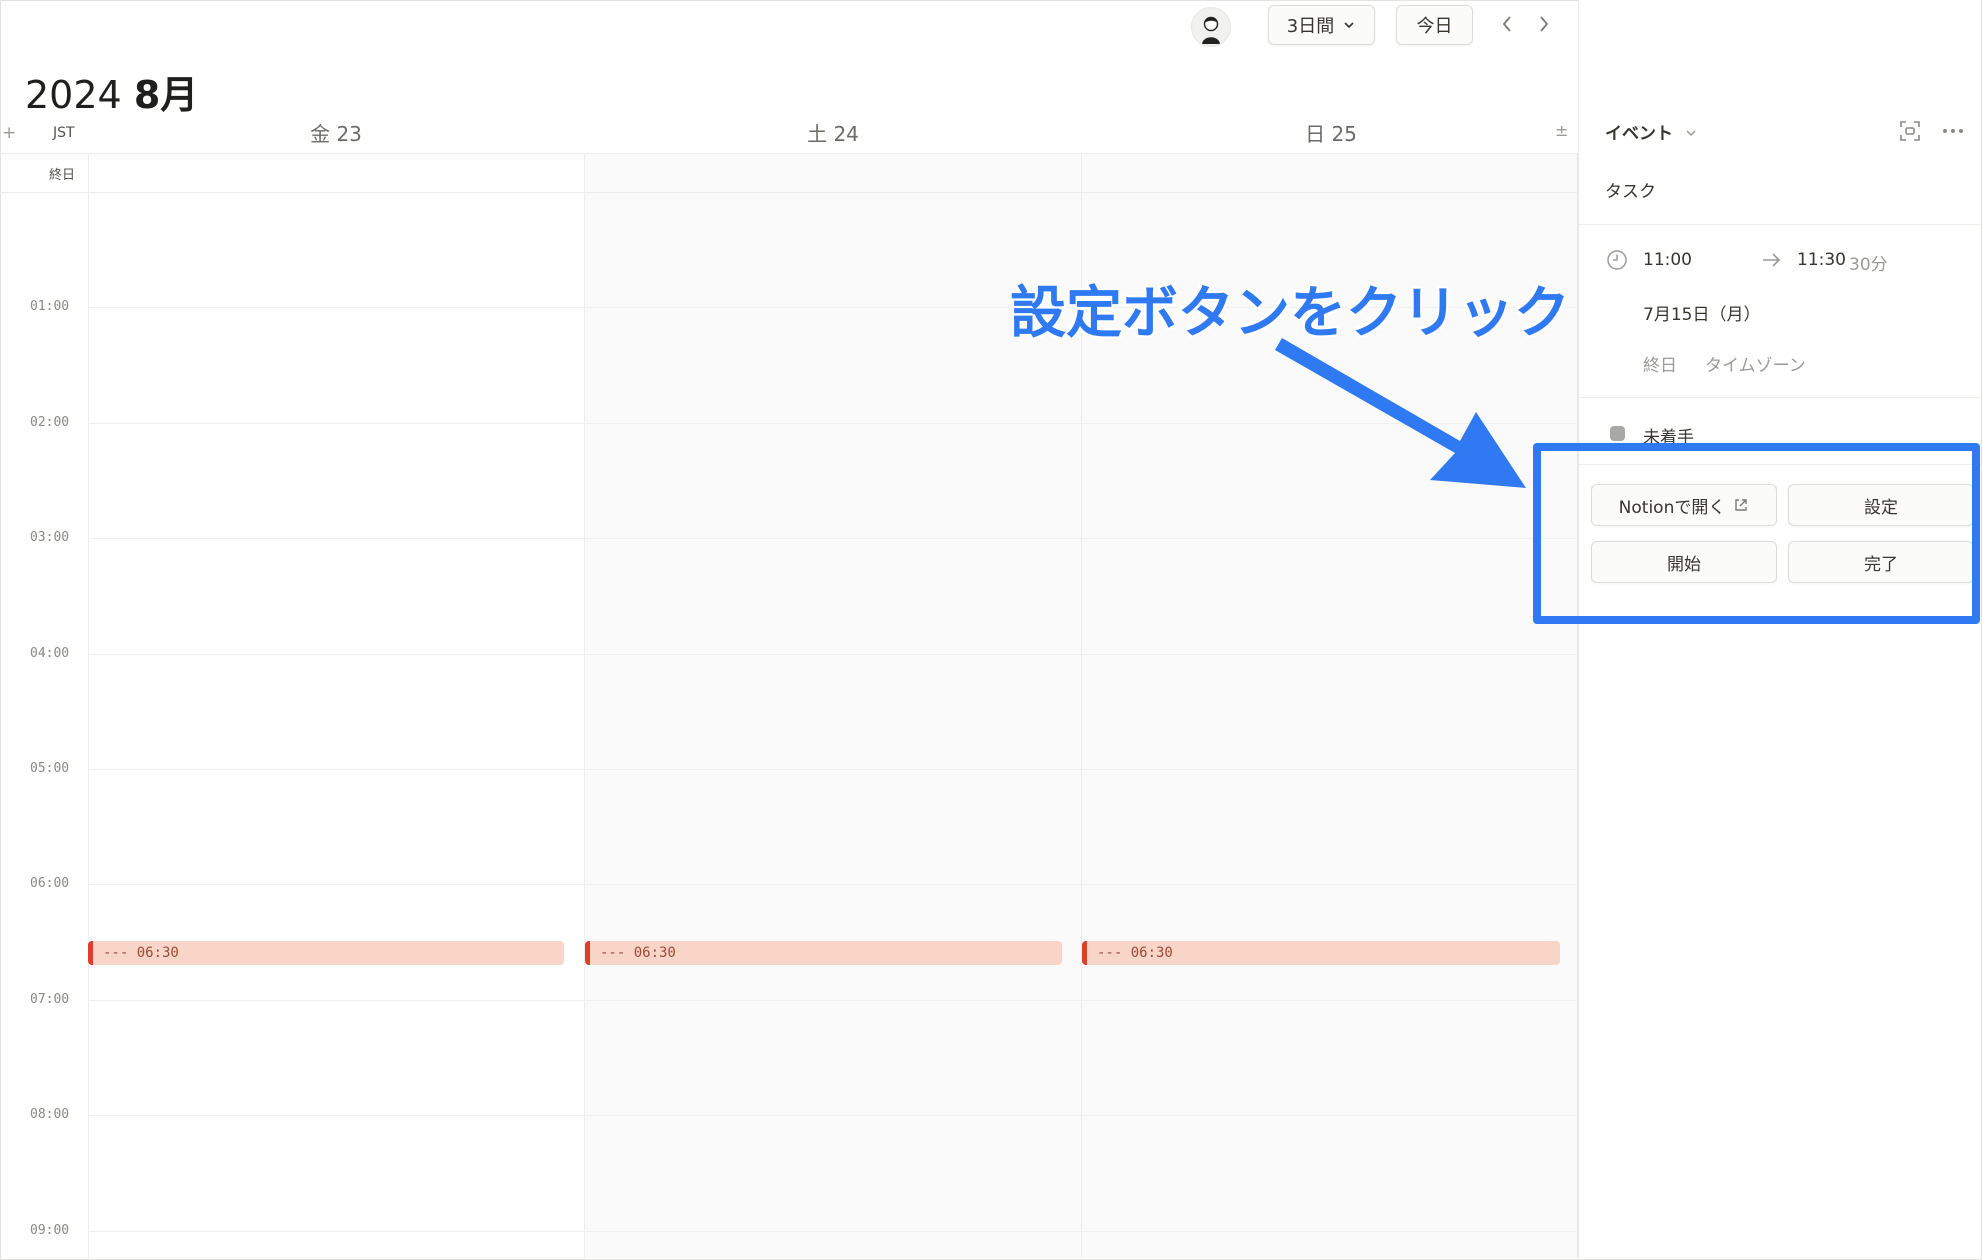 Image resolution: width=1982 pixels, height=1260 pixels. Describe the element at coordinates (64, 133) in the screenshot. I see `timezone-label: JST` at that location.